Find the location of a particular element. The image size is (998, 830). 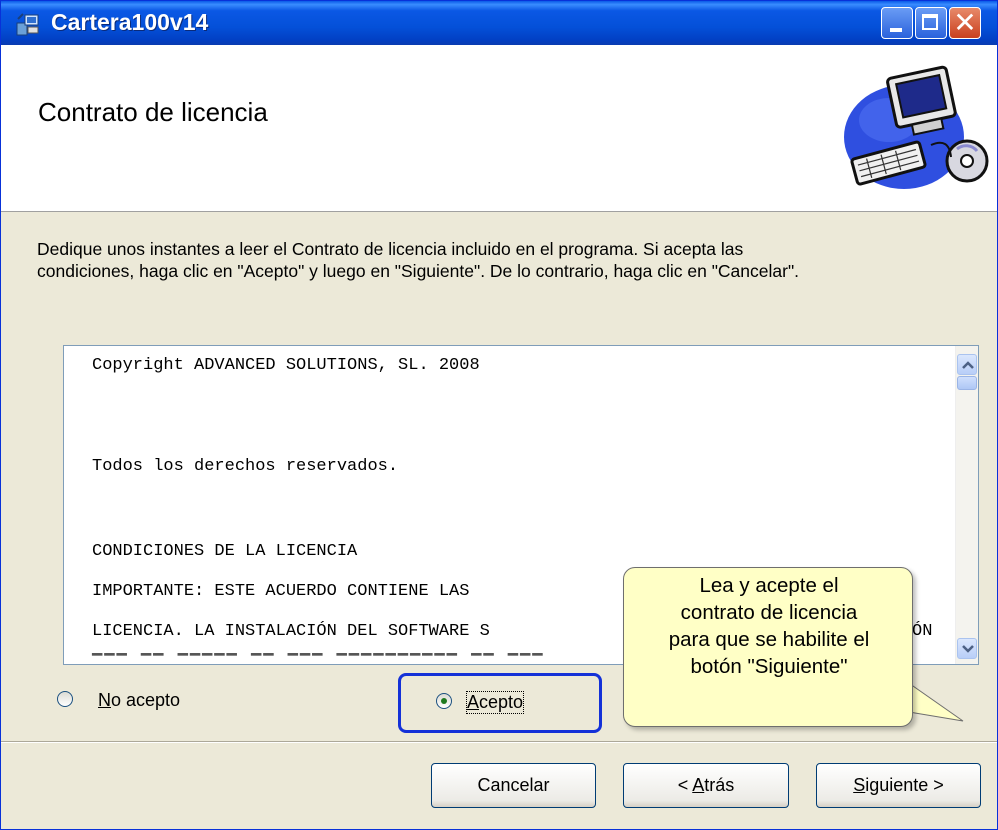

page-title: Contrato de licencia is located at coordinates (153, 112).